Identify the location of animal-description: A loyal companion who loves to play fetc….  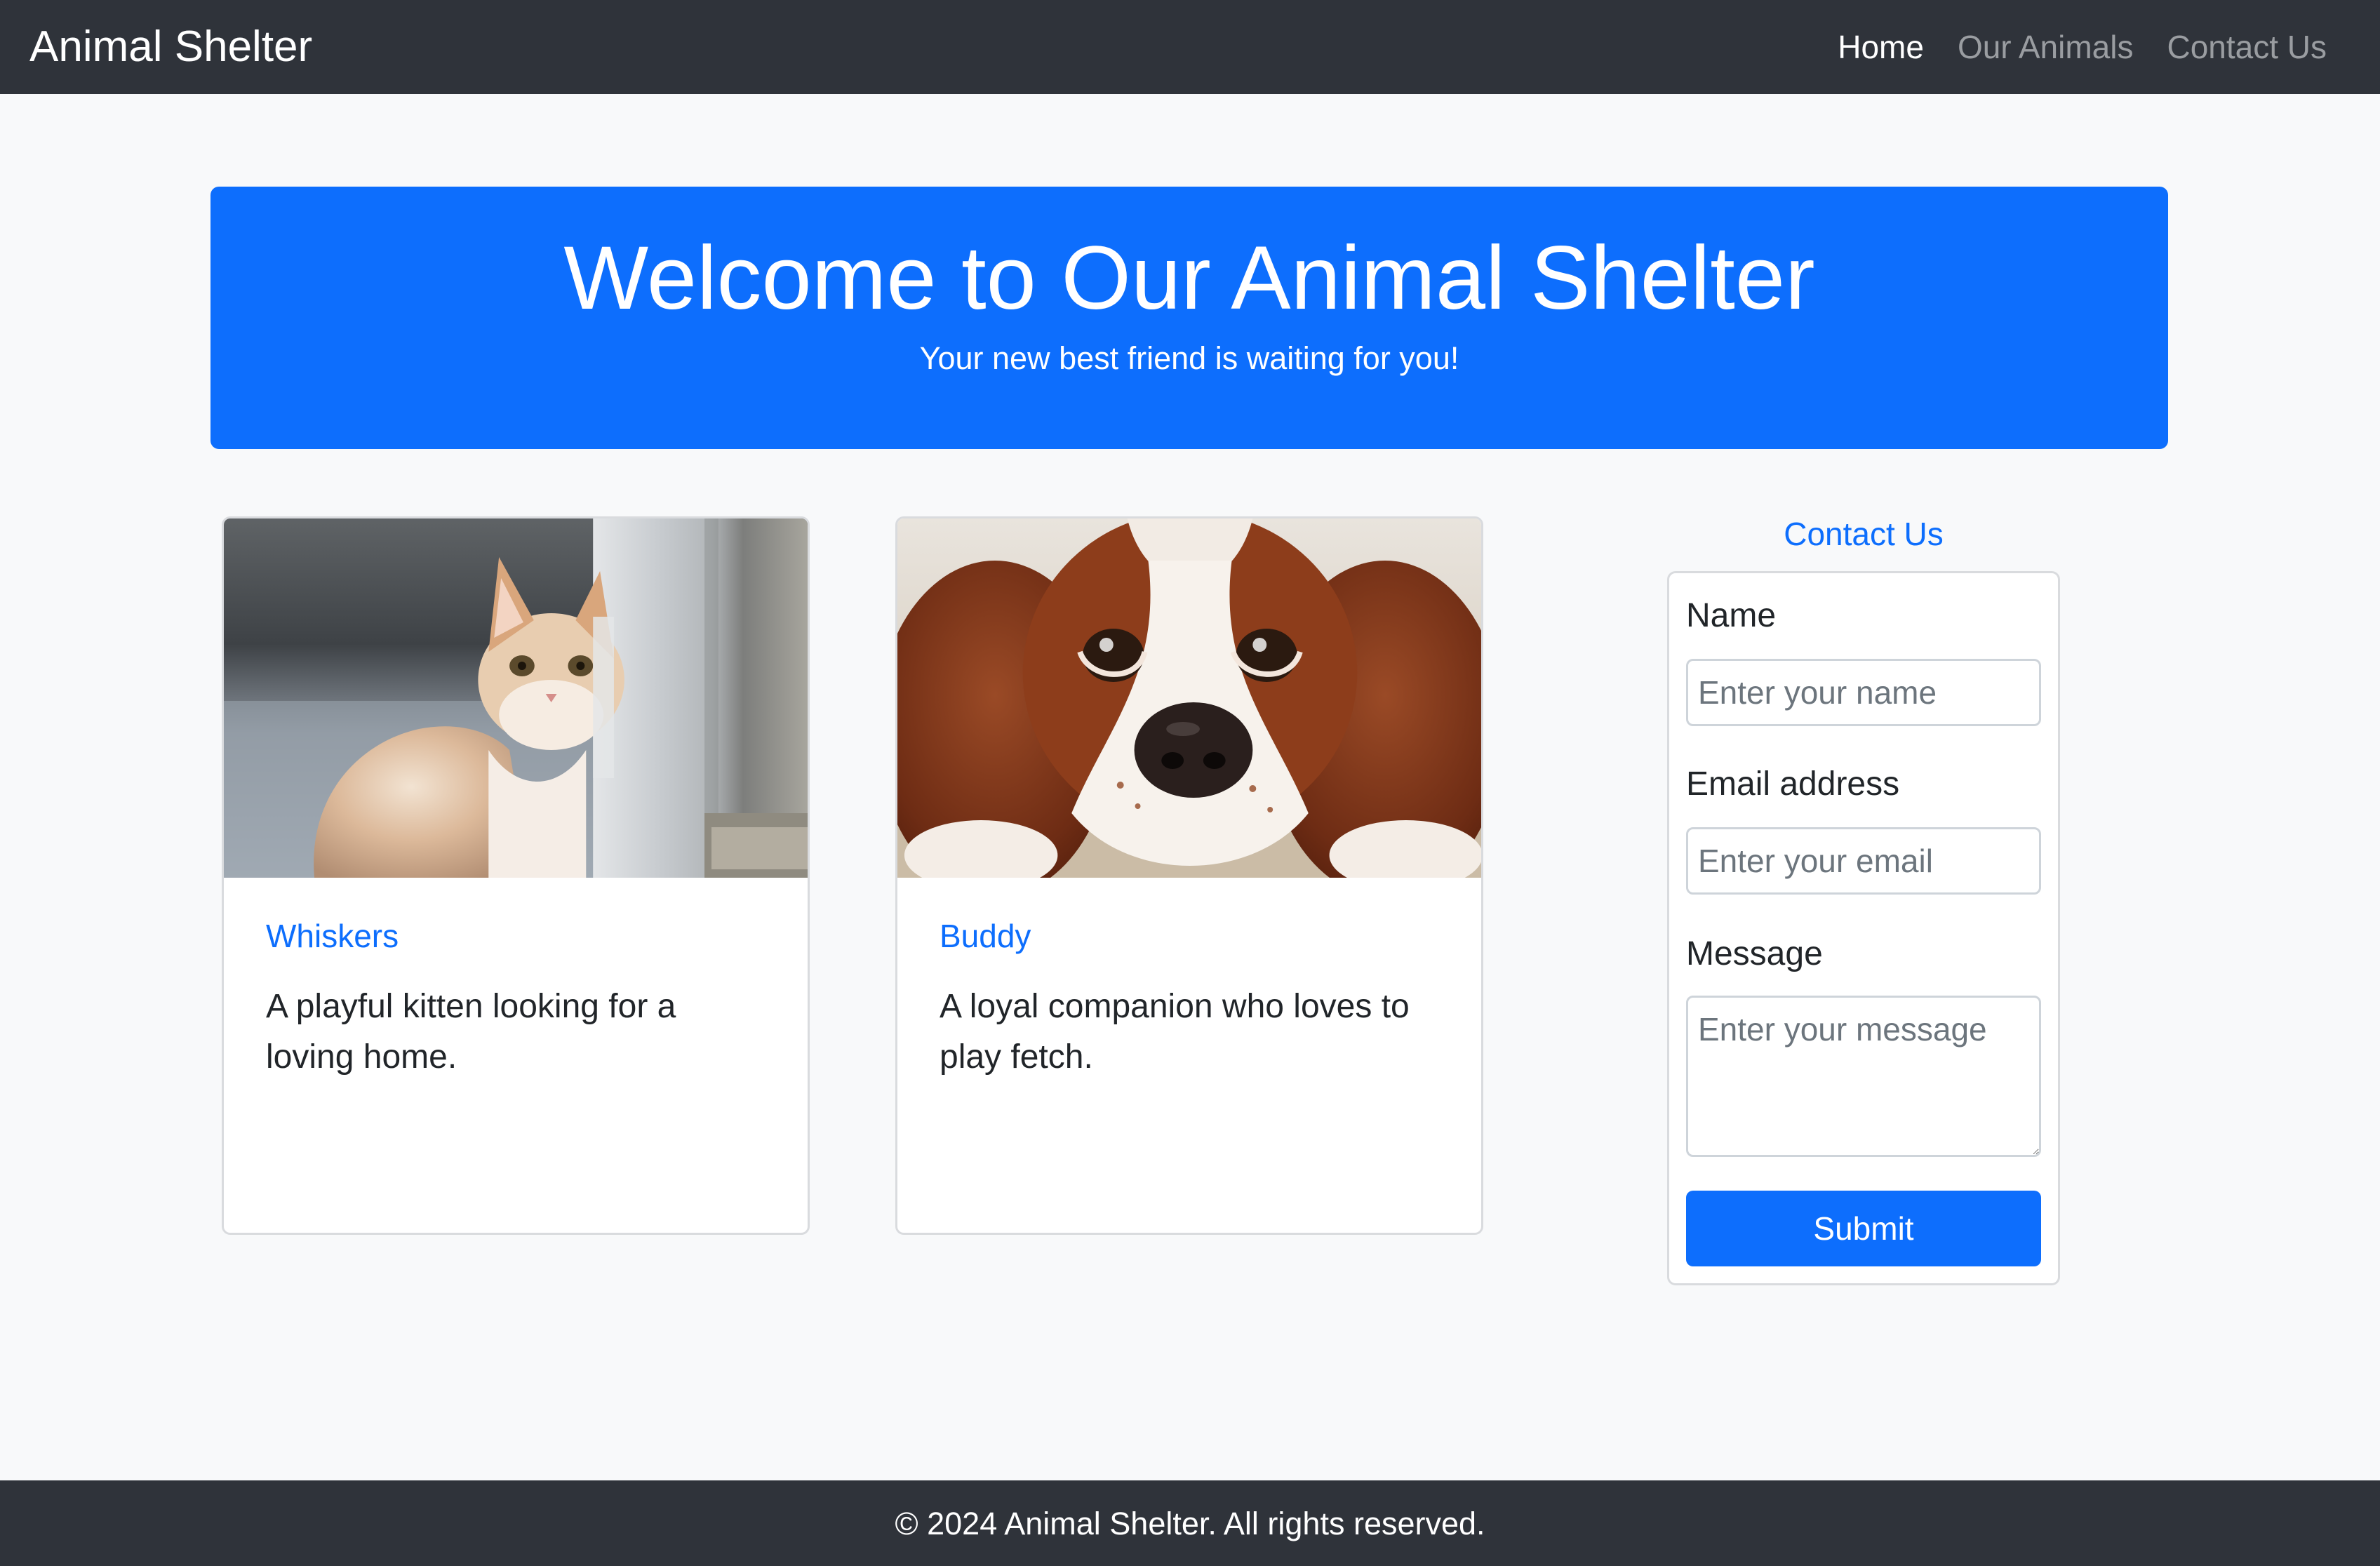
(1175, 1032).